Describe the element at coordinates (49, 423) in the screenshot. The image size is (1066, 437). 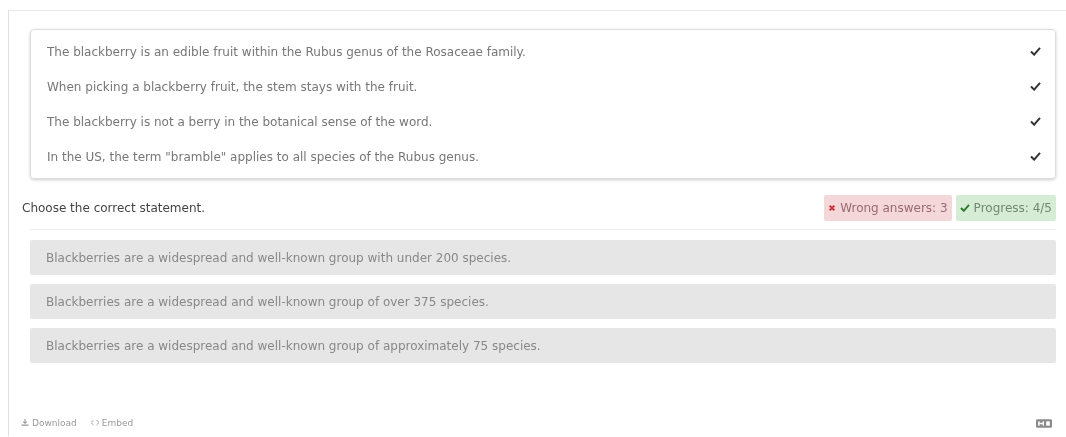
I see `download-link: Download` at that location.